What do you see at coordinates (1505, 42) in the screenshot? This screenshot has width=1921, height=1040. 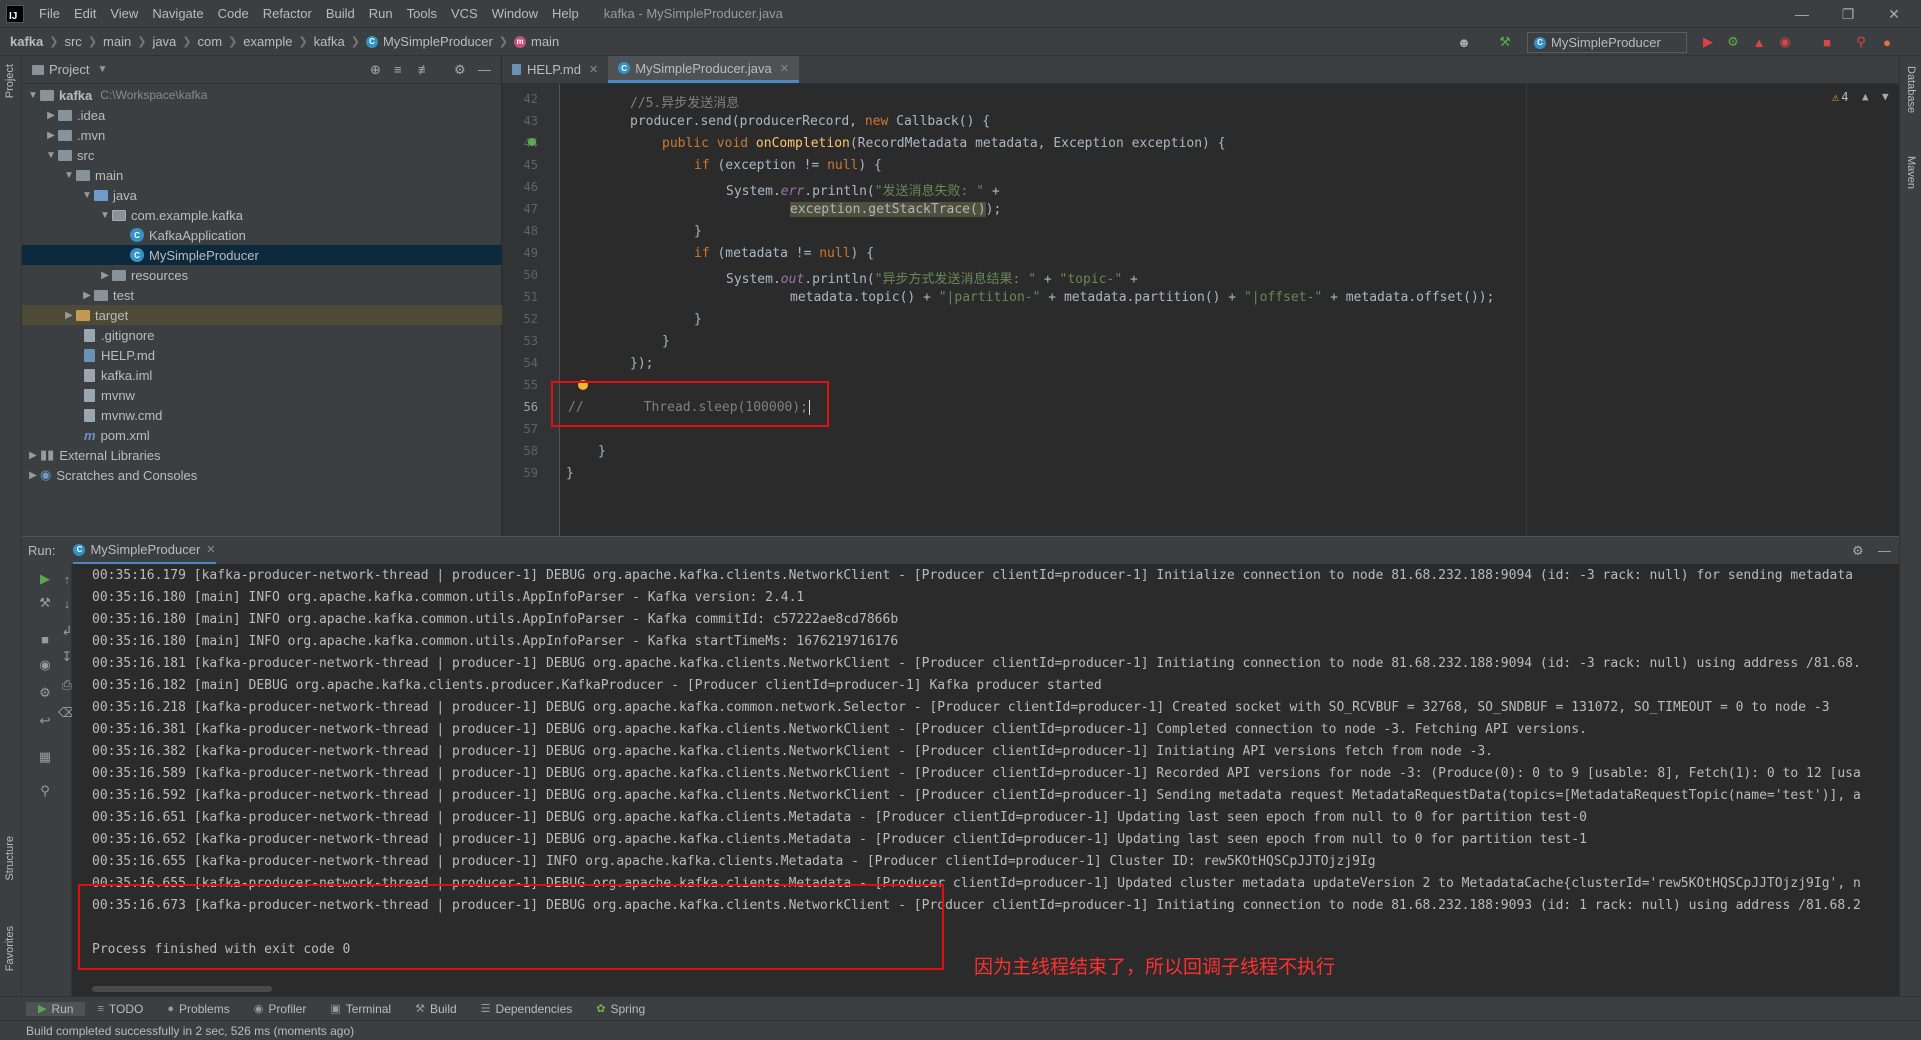 I see `build-hammer-icon: ⚒` at bounding box center [1505, 42].